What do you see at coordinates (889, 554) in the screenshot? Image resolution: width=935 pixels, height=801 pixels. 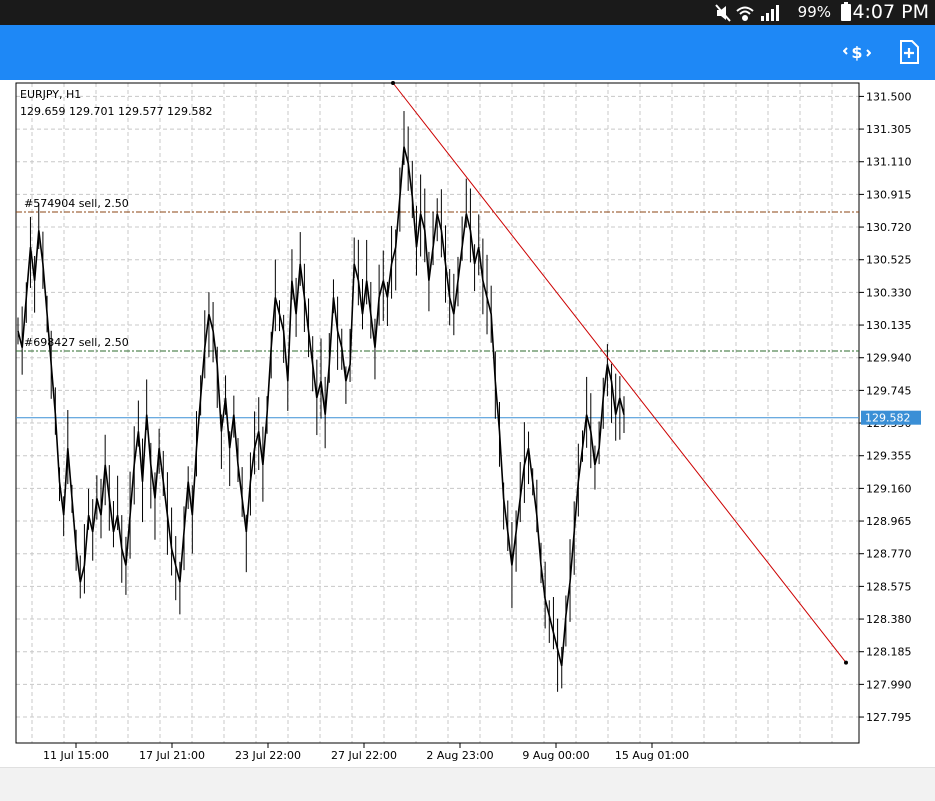 I see `y-tick-label: 128.770` at bounding box center [889, 554].